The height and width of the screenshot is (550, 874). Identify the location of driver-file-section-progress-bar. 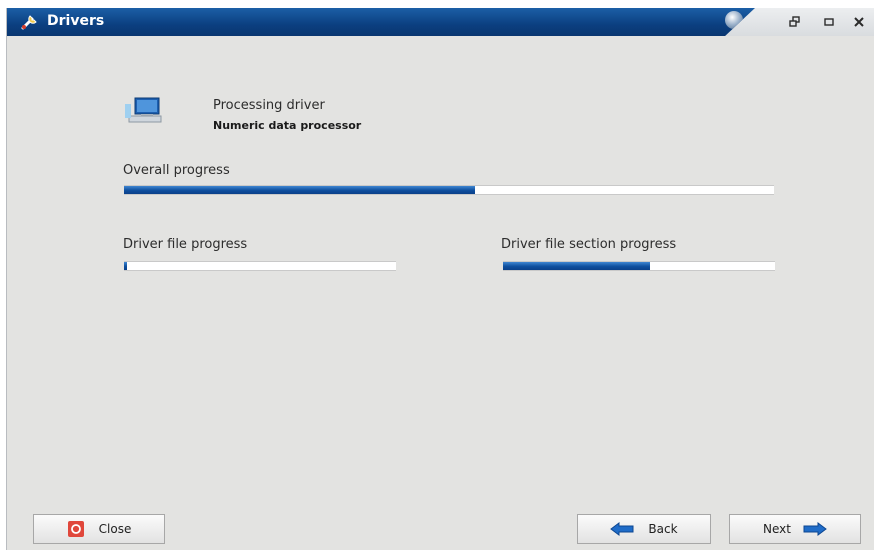
(639, 266).